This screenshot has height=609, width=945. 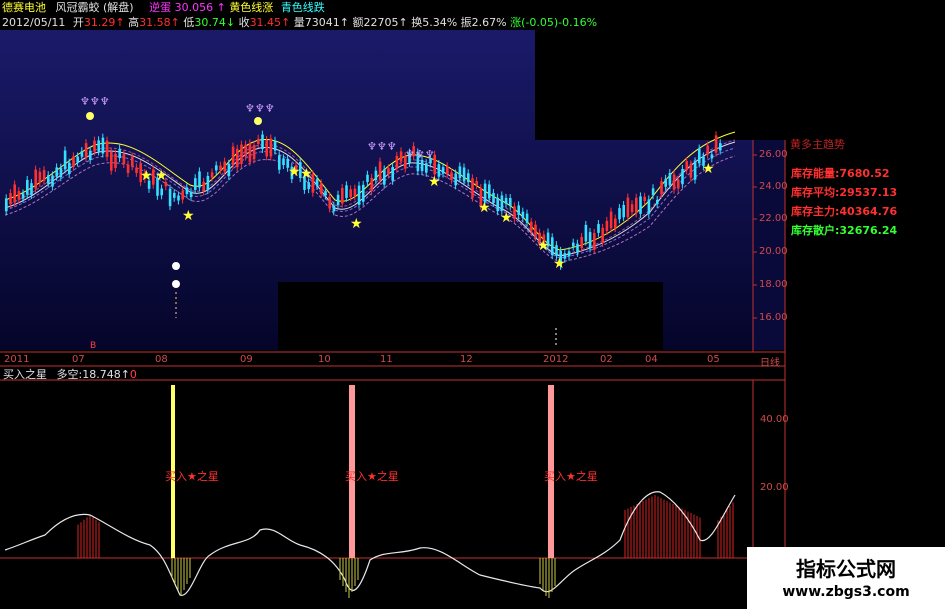 I want to click on x-axis-label: 07, so click(x=78, y=359).